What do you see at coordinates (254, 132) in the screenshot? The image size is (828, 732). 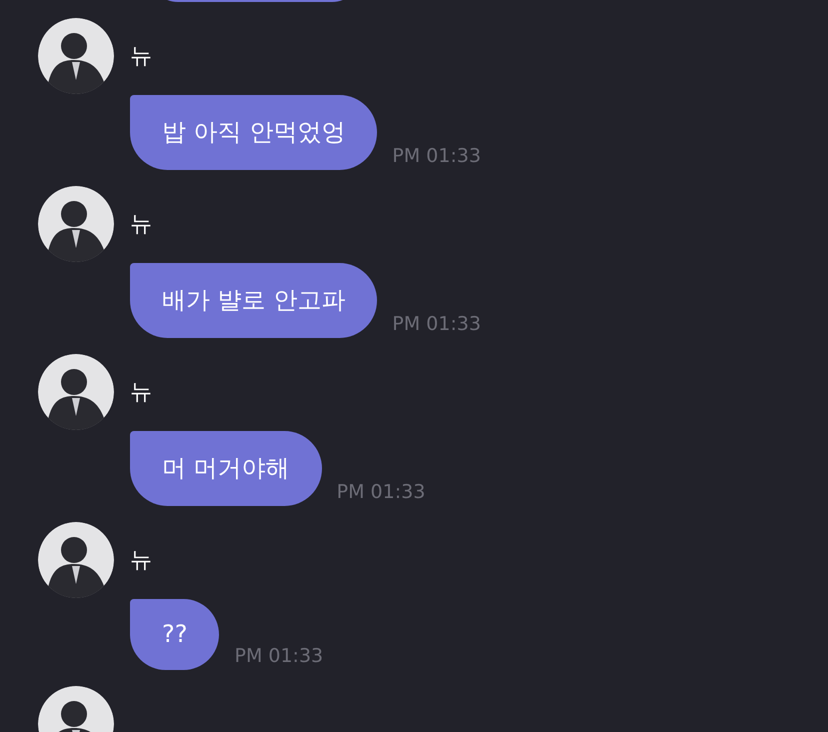 I see `message-bubble: 밥 아직 안먹었엉` at bounding box center [254, 132].